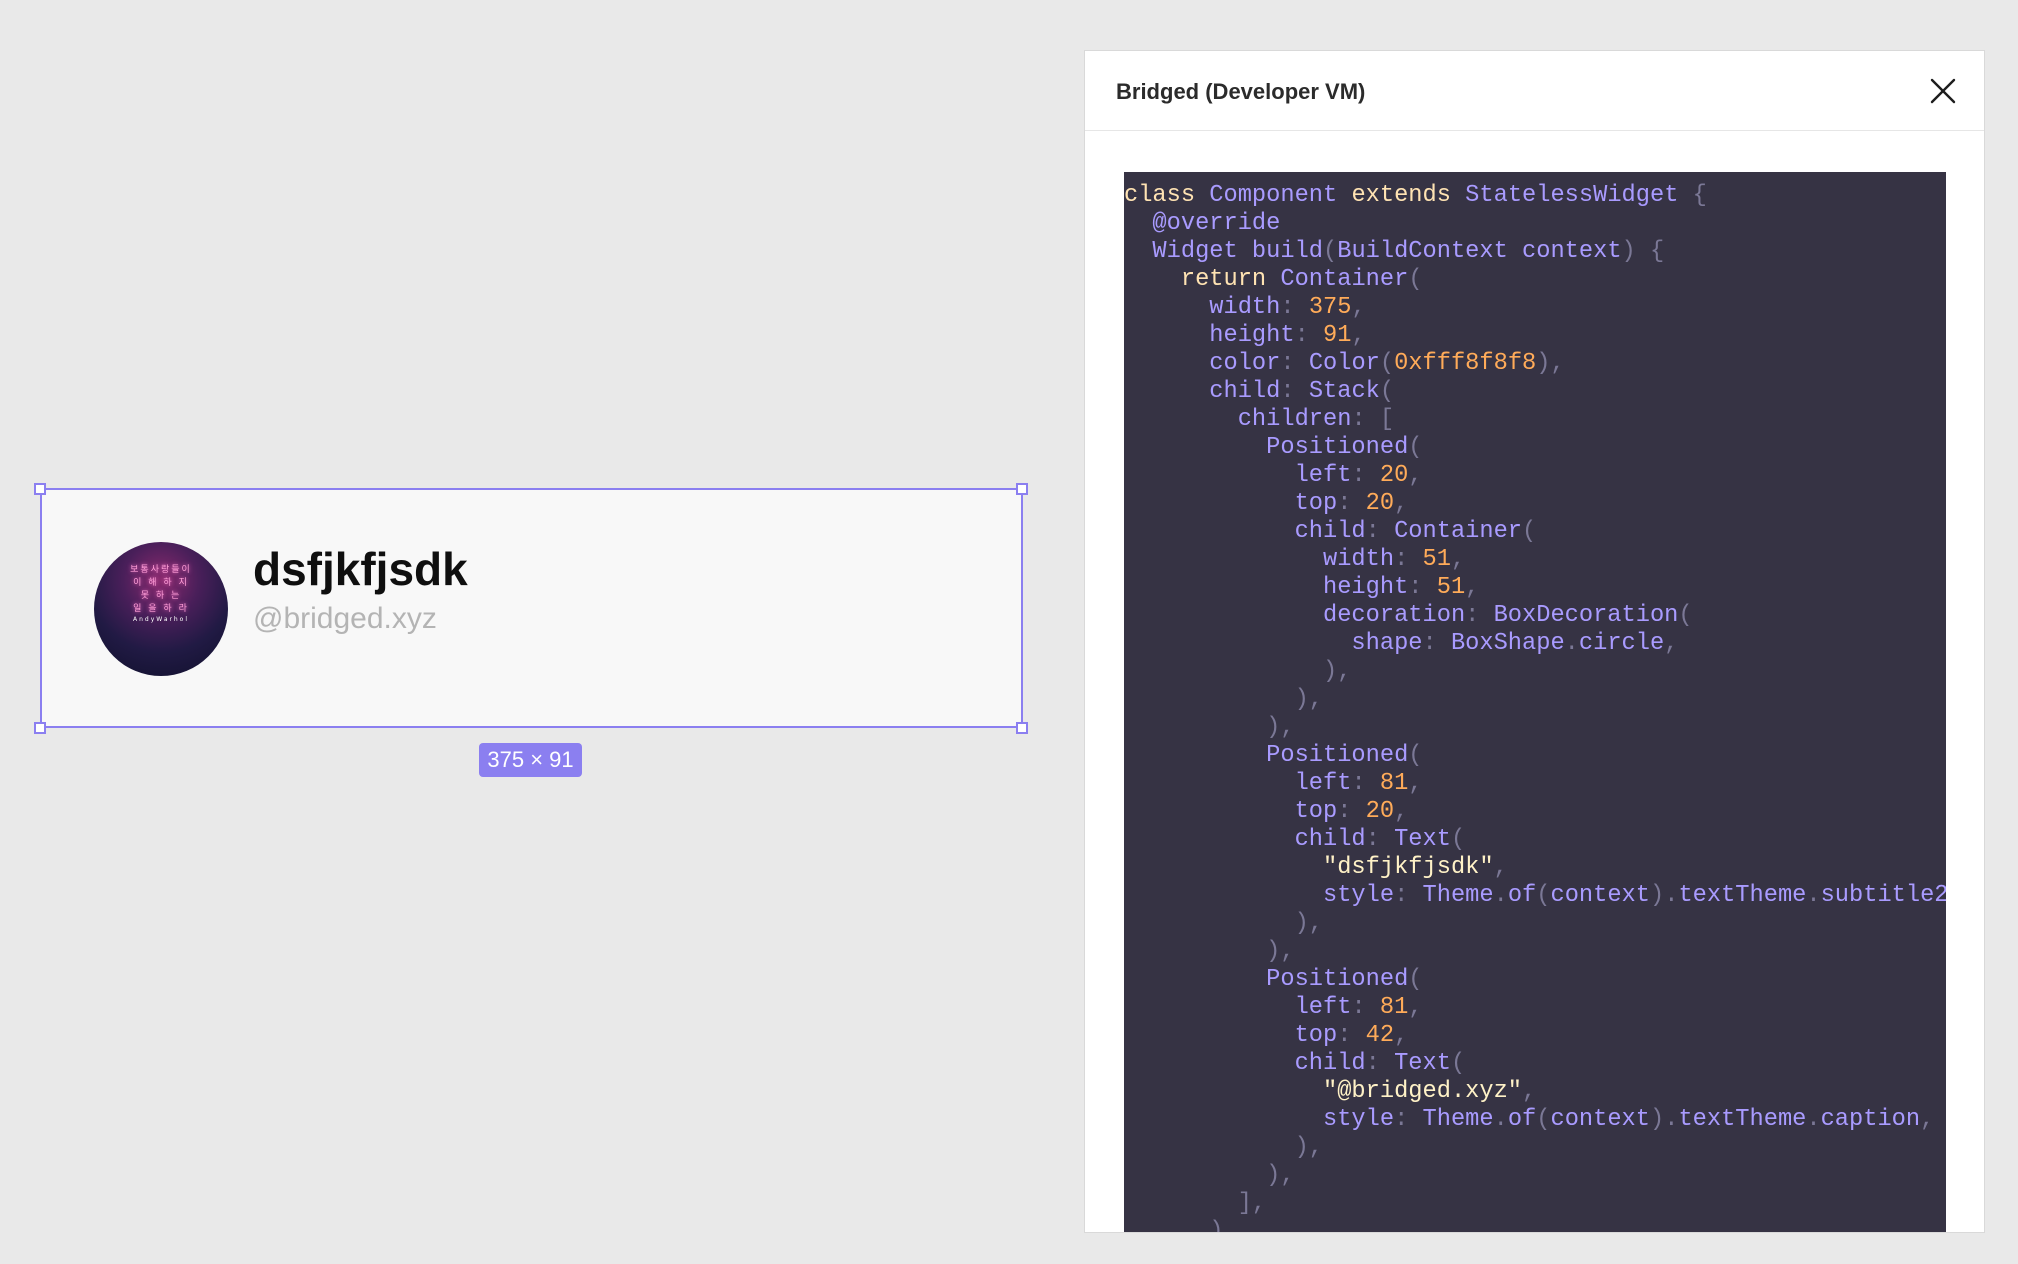  Describe the element at coordinates (40, 489) in the screenshot. I see `resize-handle-top-left` at that location.